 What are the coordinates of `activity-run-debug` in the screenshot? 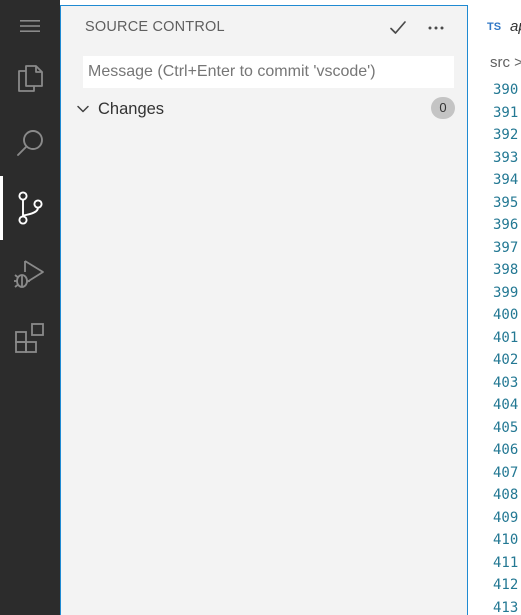 It's located at (30, 273).